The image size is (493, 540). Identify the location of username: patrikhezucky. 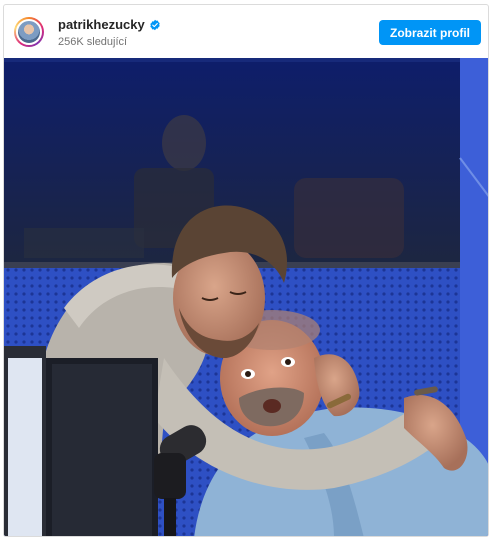
(101, 25).